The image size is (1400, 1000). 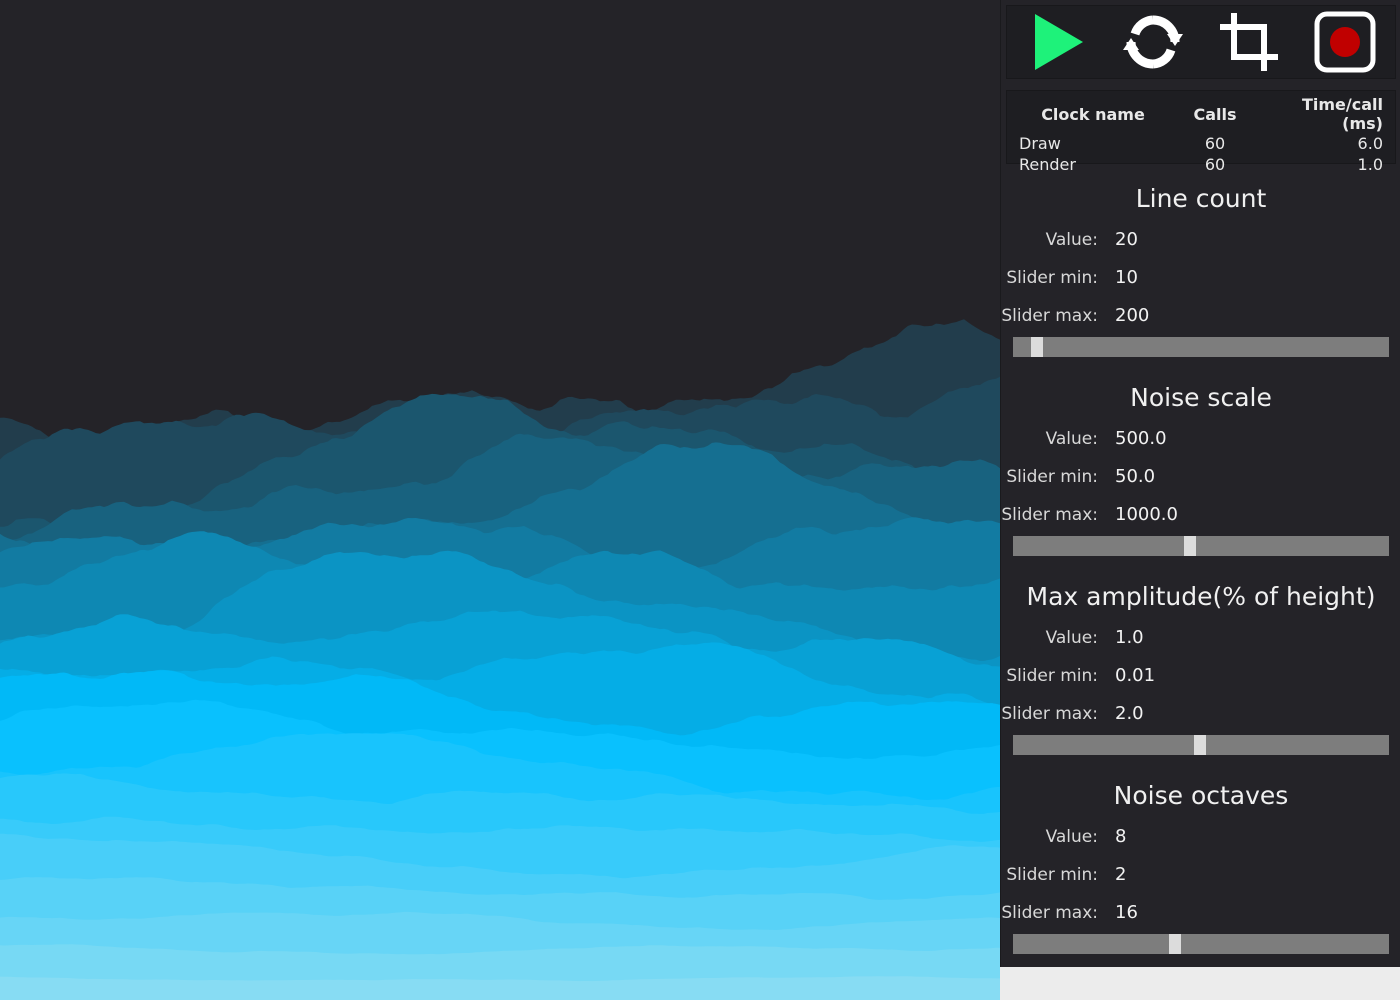 What do you see at coordinates (1370, 143) in the screenshot?
I see `clock-time: 6.0` at bounding box center [1370, 143].